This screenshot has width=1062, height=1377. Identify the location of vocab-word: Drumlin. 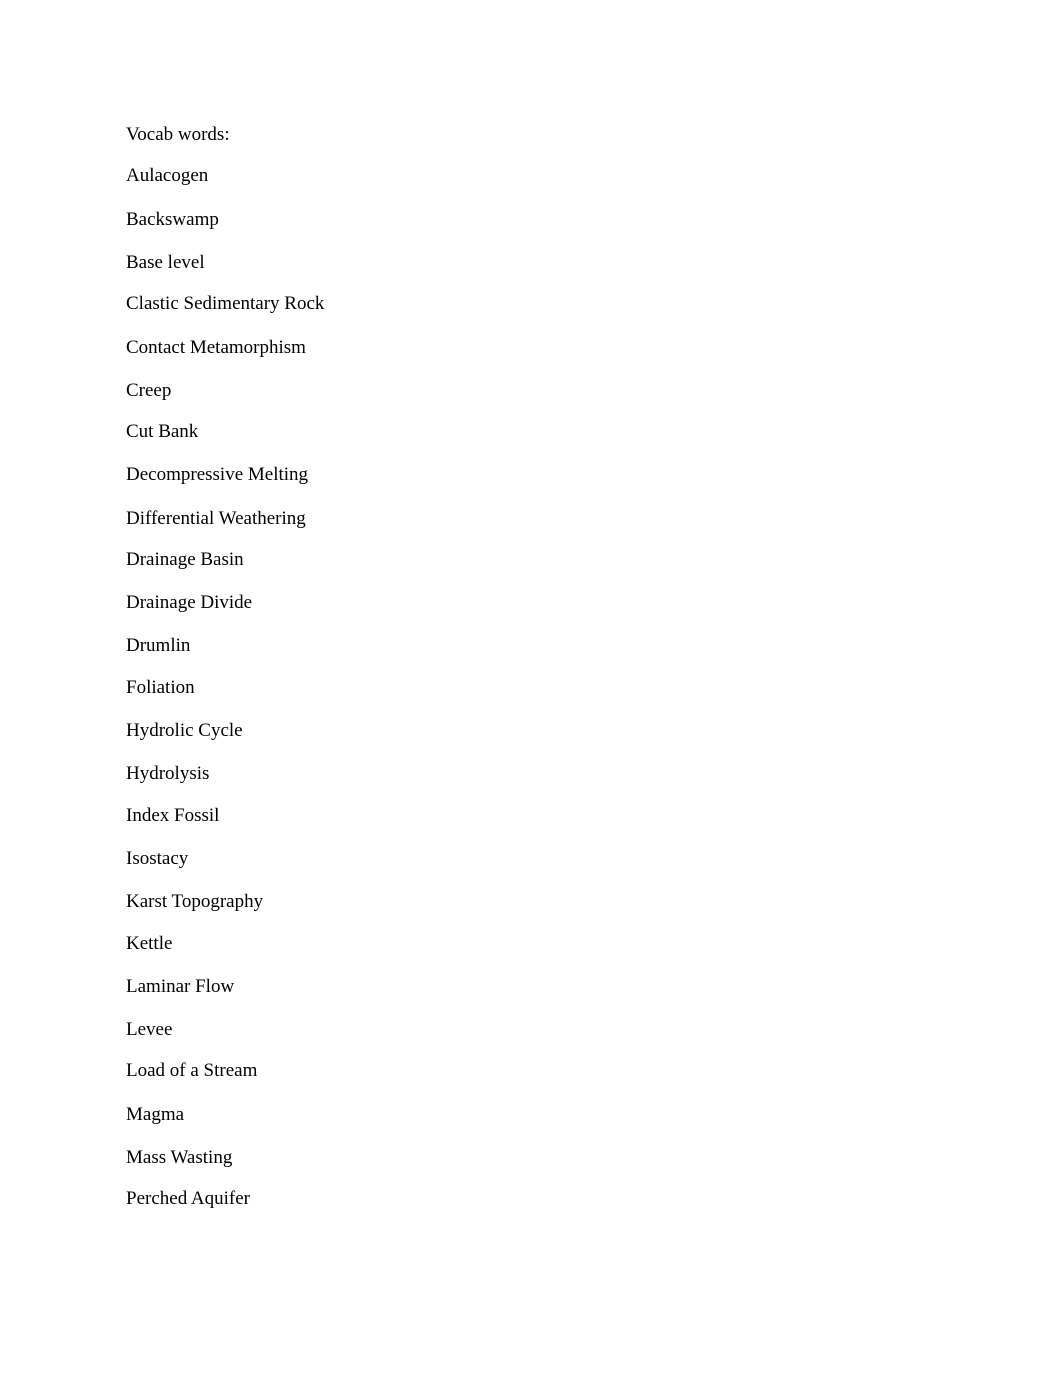
(158, 645).